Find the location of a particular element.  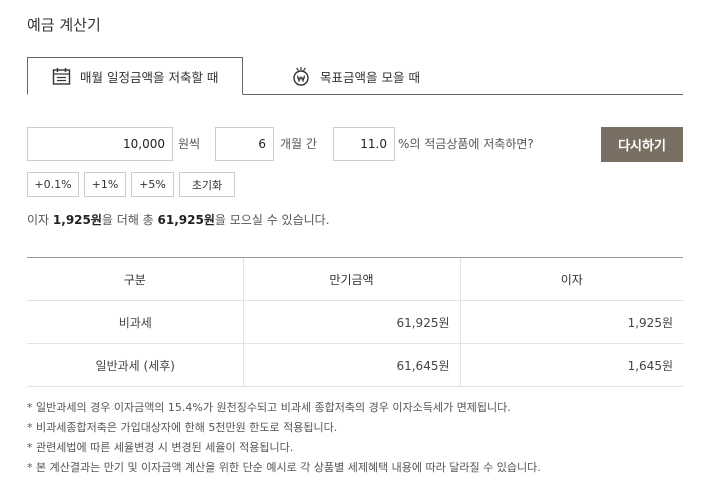

reset-button: 초기화 is located at coordinates (207, 184).